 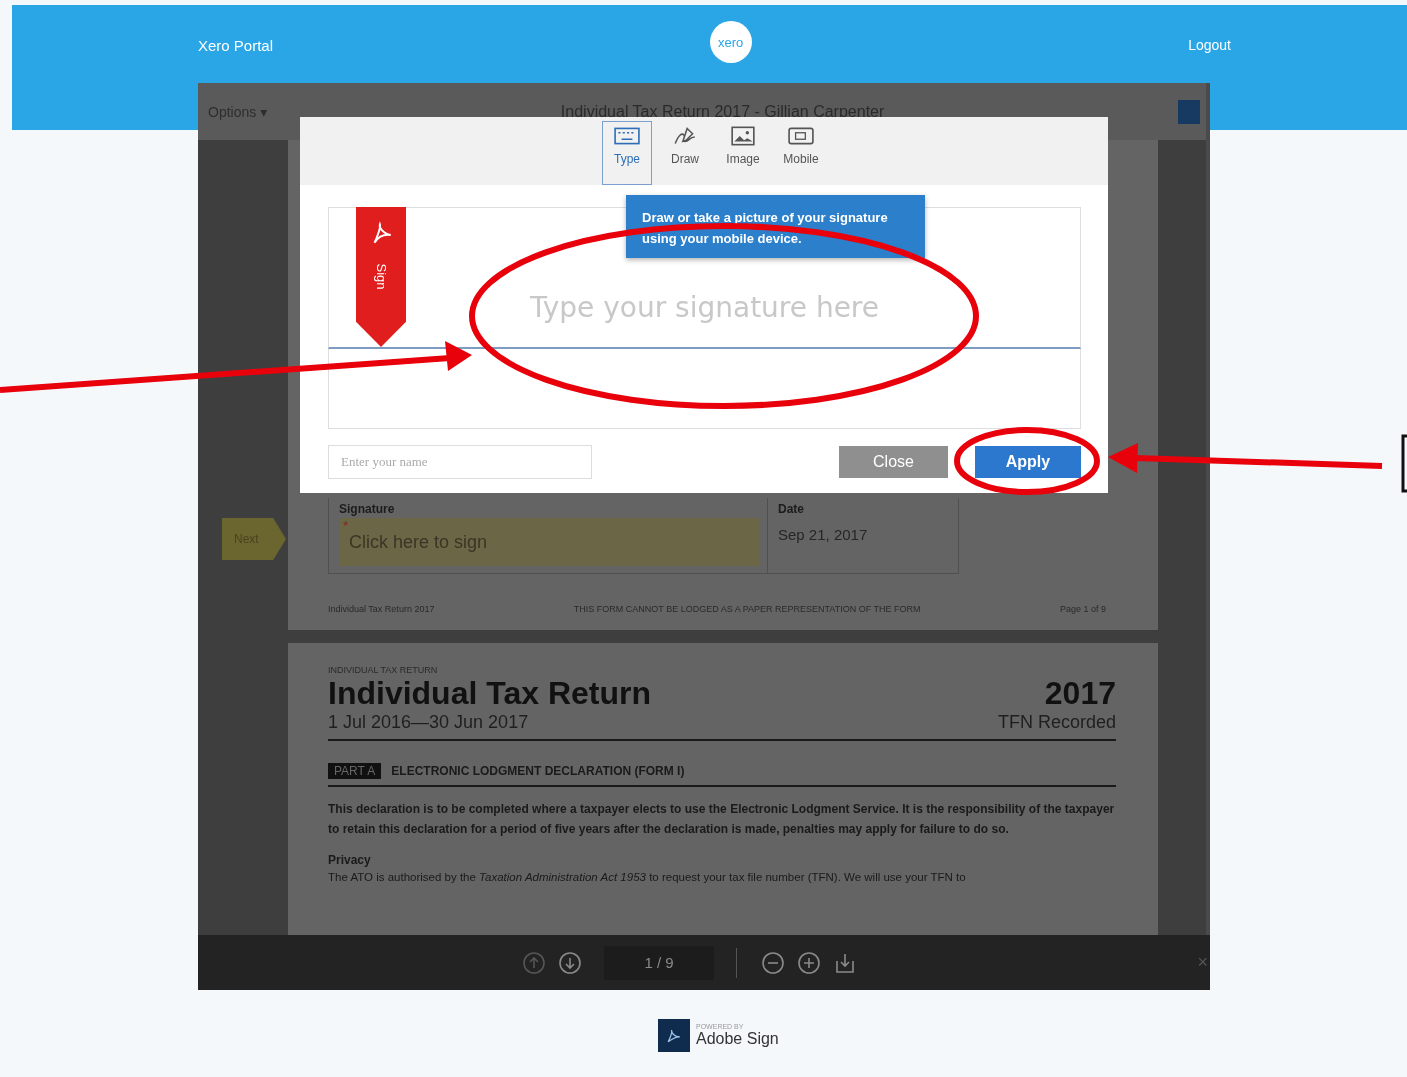 What do you see at coordinates (801, 136) in the screenshot?
I see `mobile-icon` at bounding box center [801, 136].